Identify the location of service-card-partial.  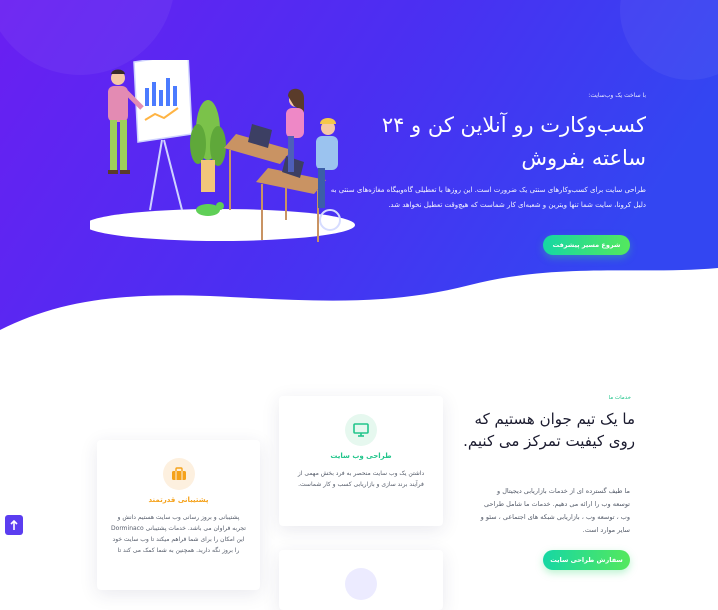
(361, 580).